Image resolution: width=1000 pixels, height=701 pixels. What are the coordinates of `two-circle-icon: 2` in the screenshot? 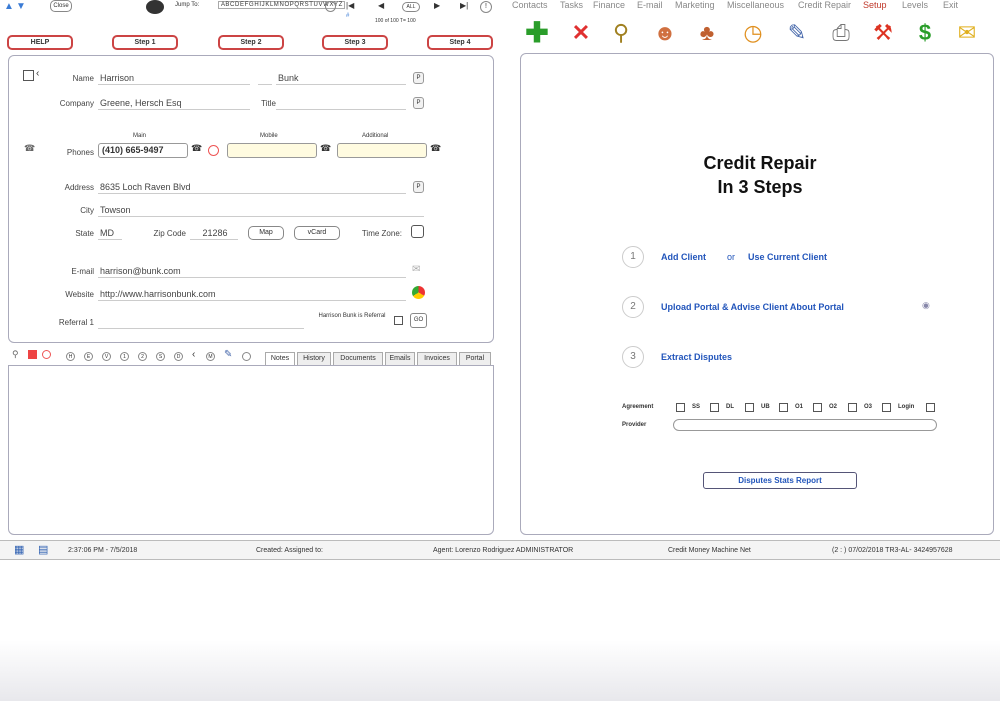 It's located at (142, 356).